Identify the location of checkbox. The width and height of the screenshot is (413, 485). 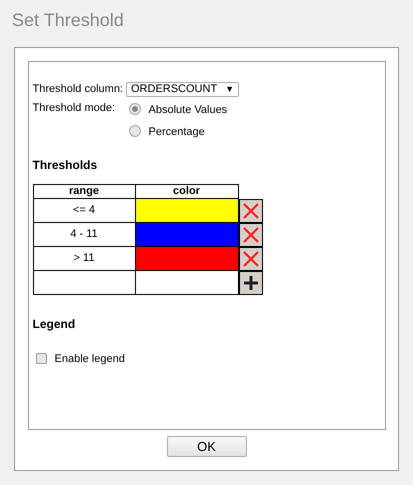
(41, 358).